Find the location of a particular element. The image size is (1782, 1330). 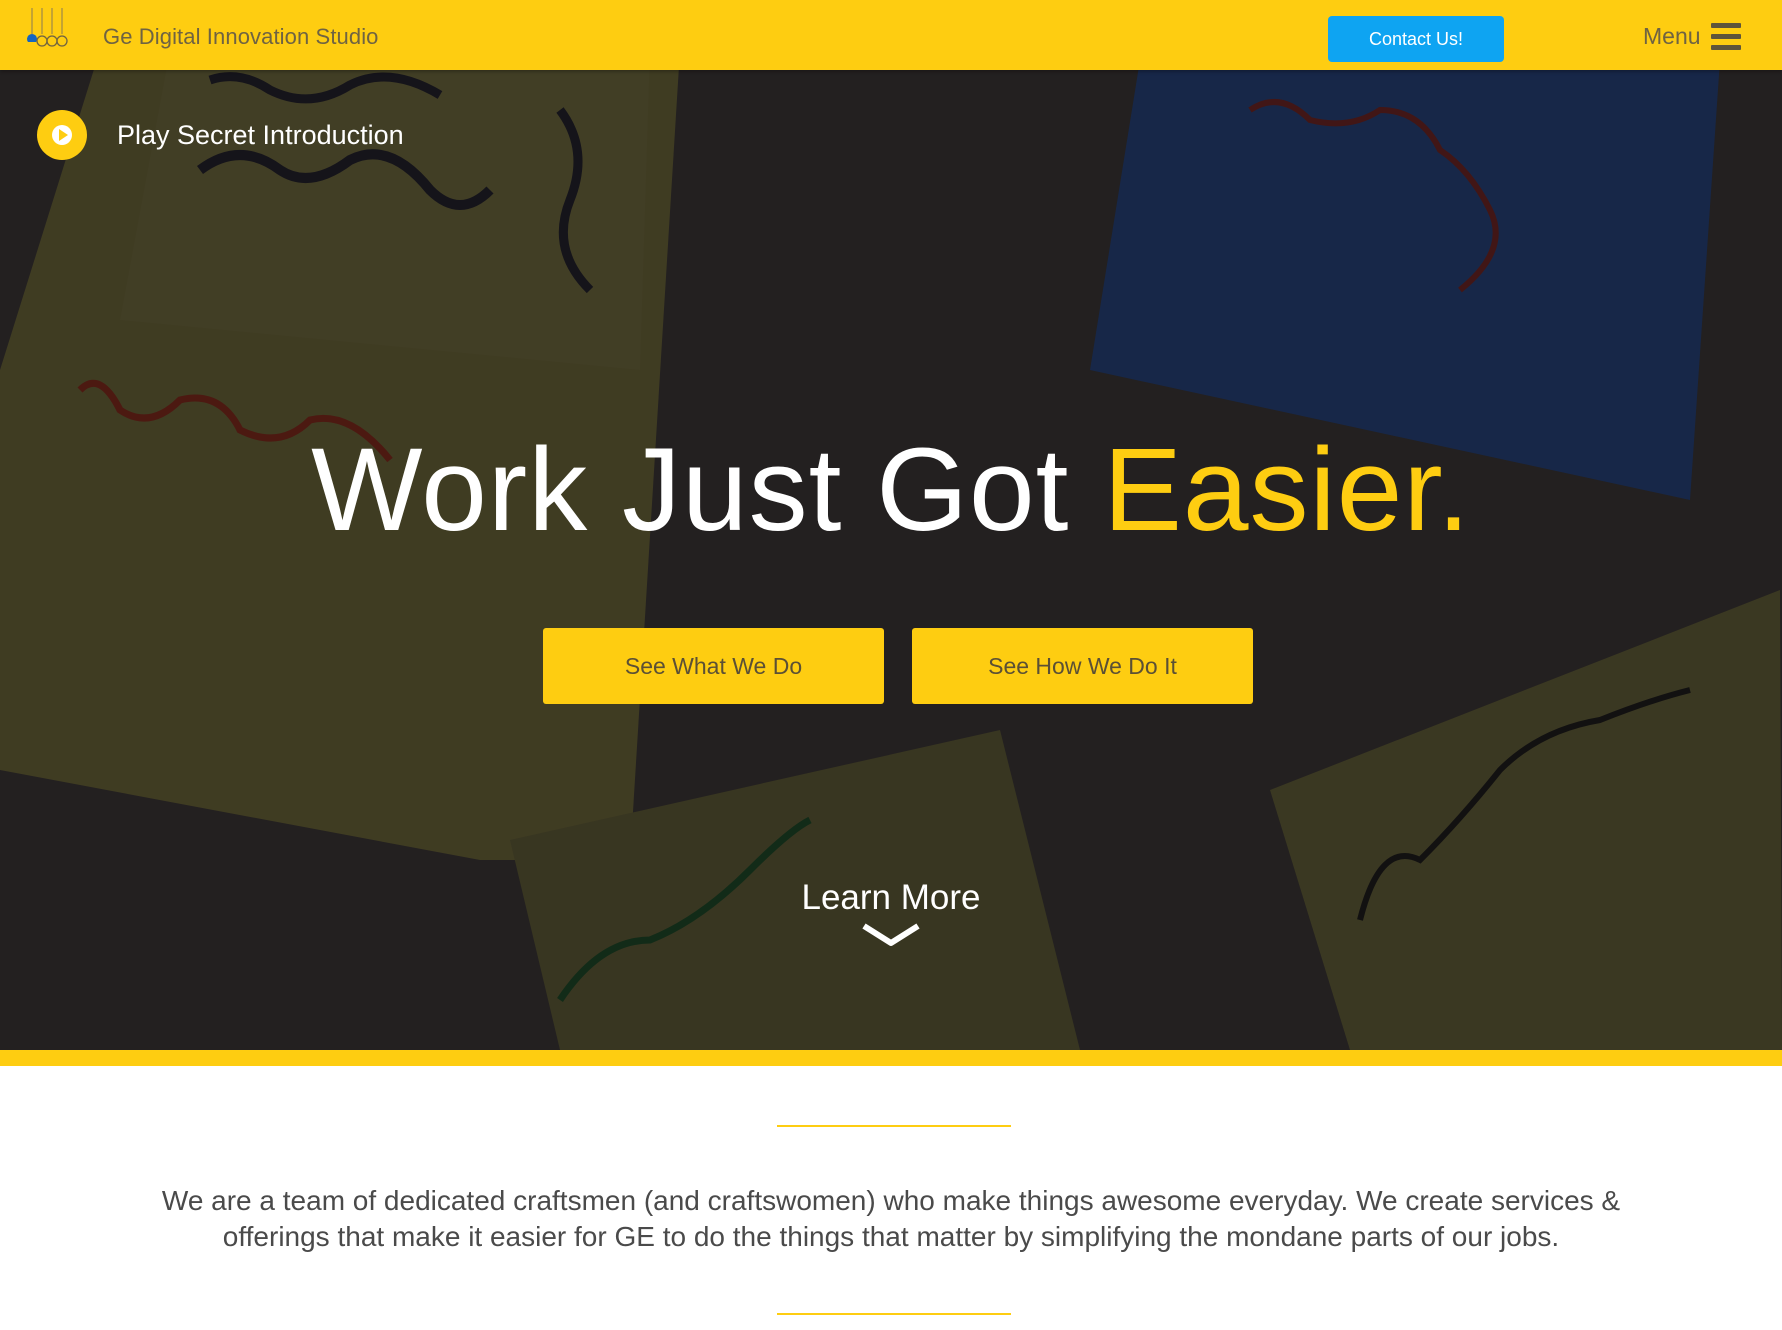

play-intro-link: Play Secret Introduction is located at coordinates (220, 135).